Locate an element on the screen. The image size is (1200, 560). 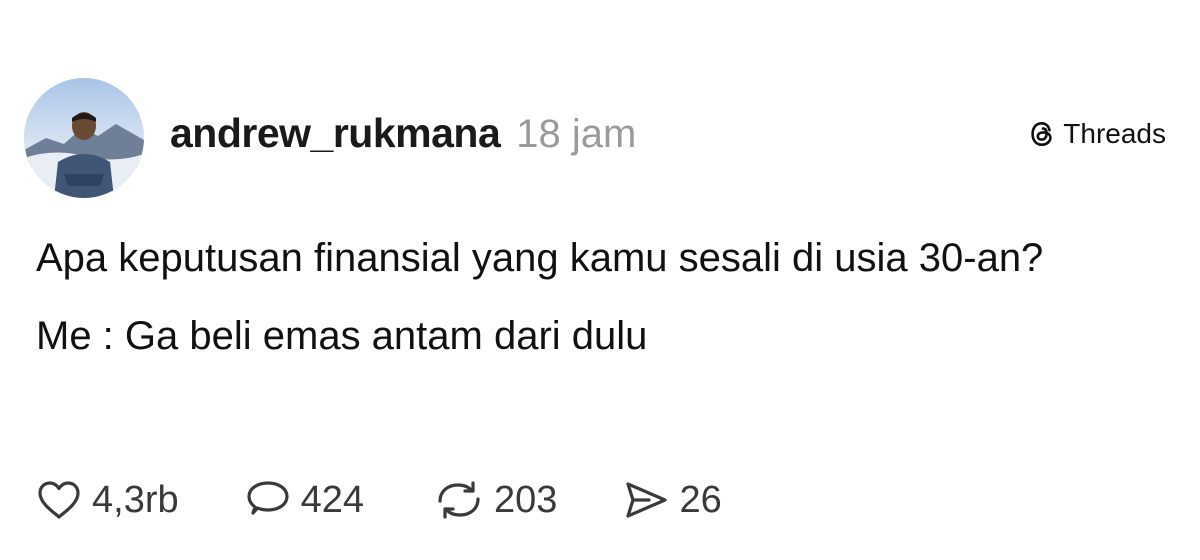
avatar is located at coordinates (84, 138).